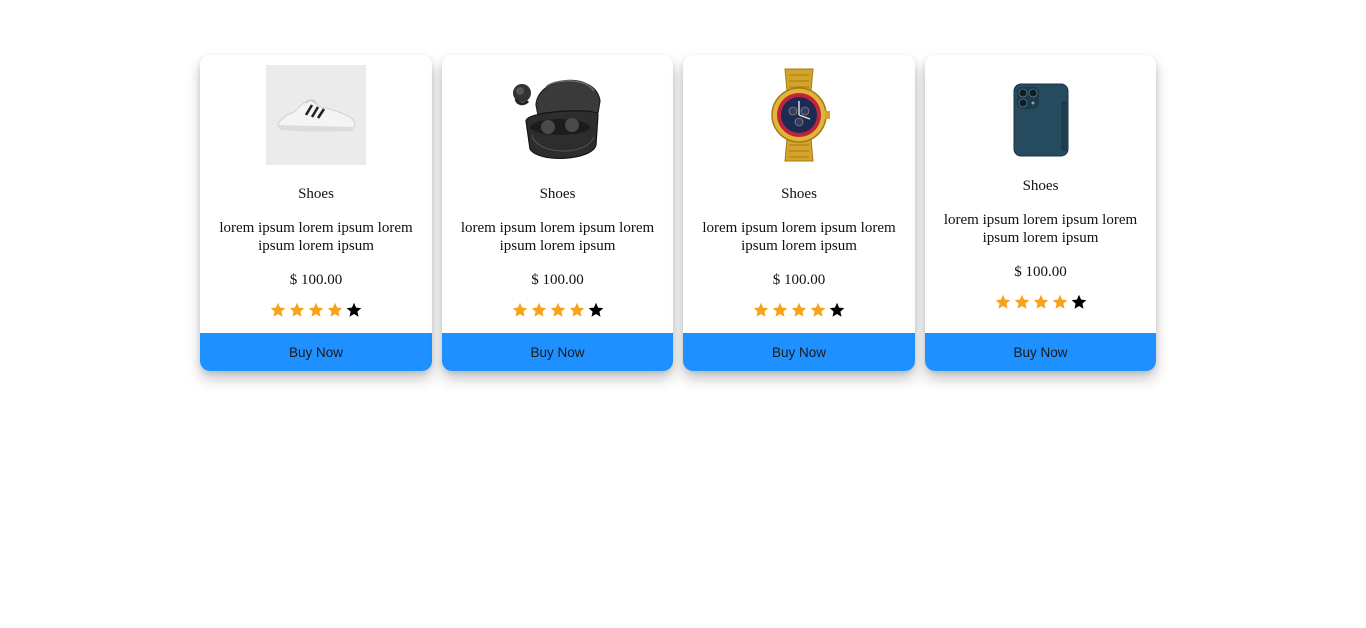 Image resolution: width=1366 pixels, height=628 pixels. Describe the element at coordinates (799, 115) in the screenshot. I see `watch-image` at that location.